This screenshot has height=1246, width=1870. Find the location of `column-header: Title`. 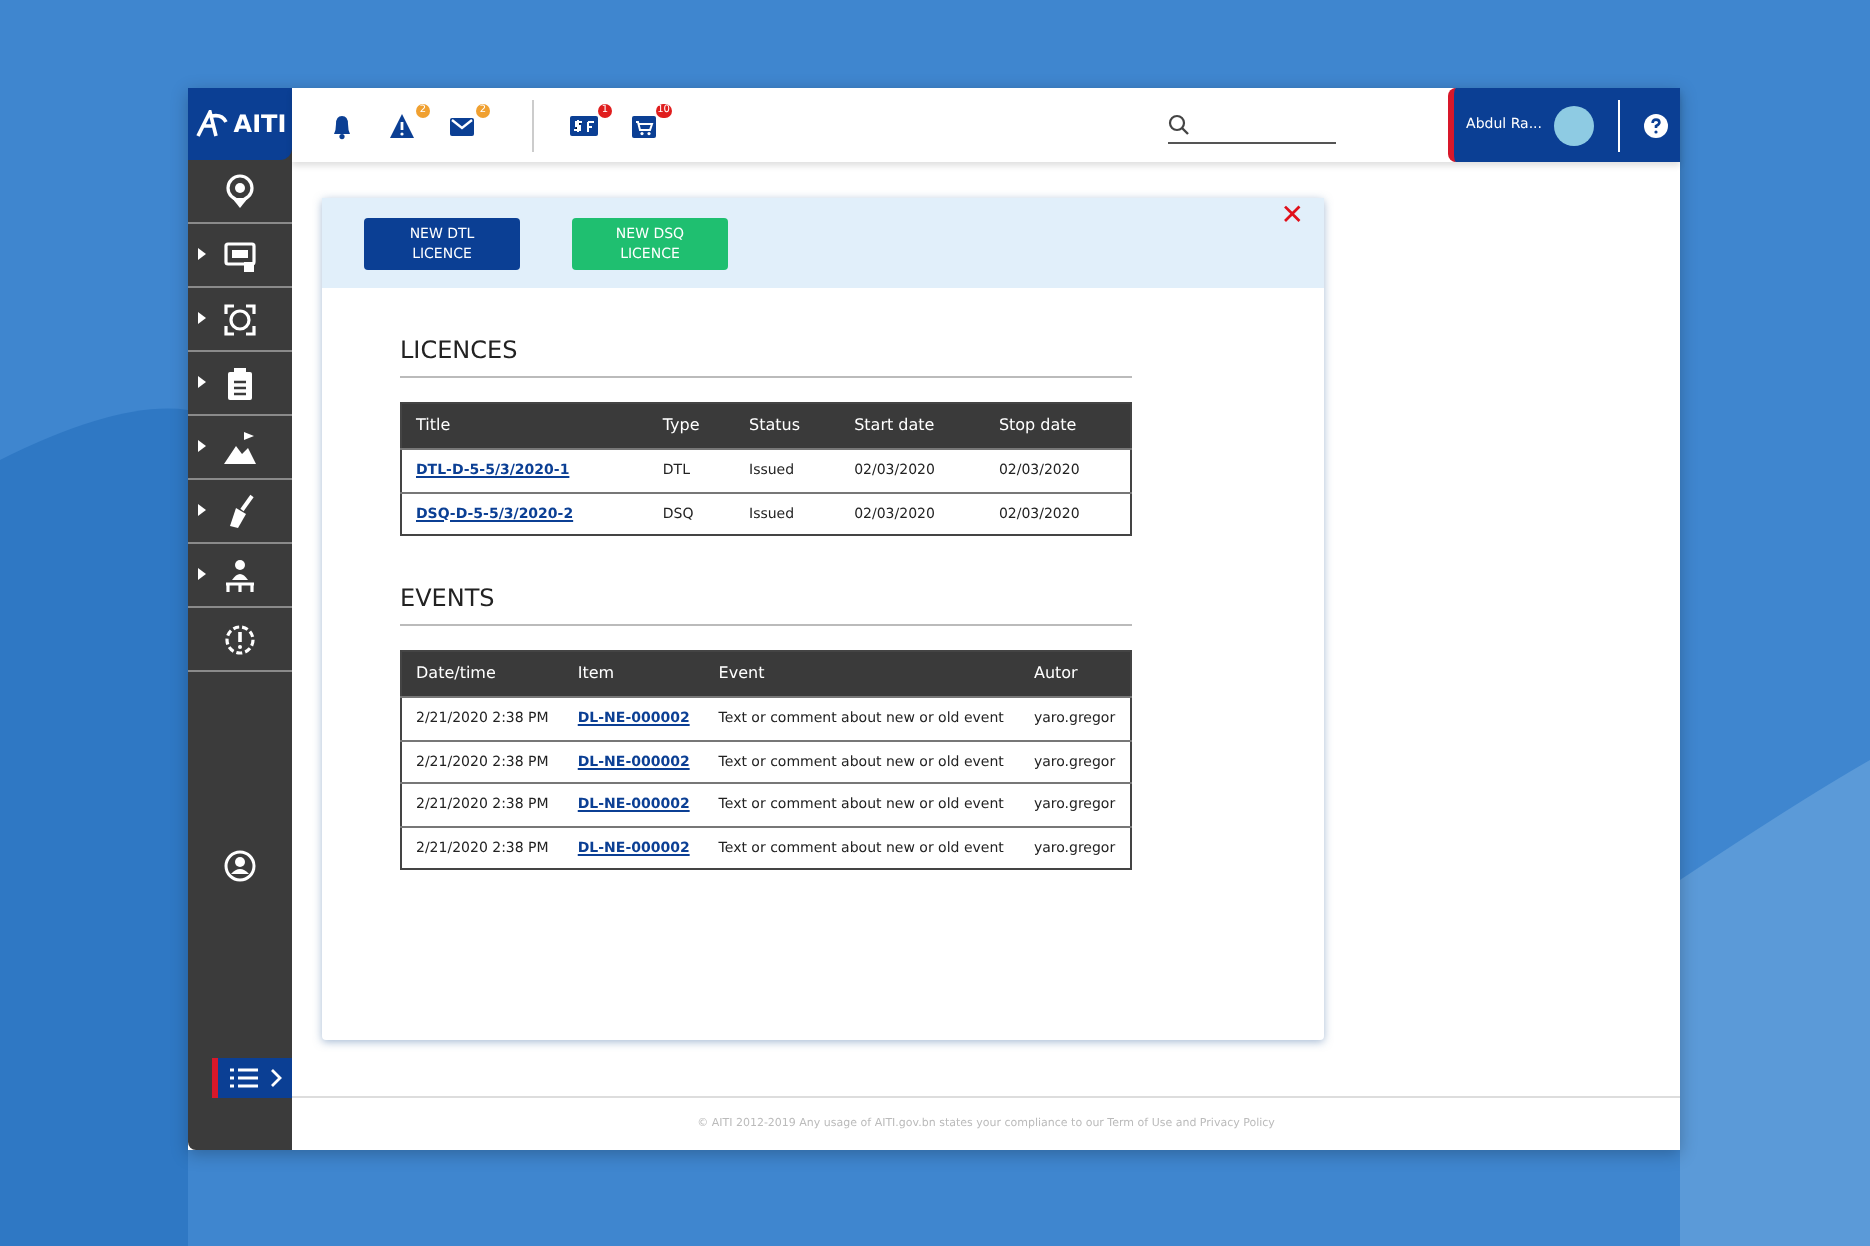

column-header: Title is located at coordinates (525, 426).